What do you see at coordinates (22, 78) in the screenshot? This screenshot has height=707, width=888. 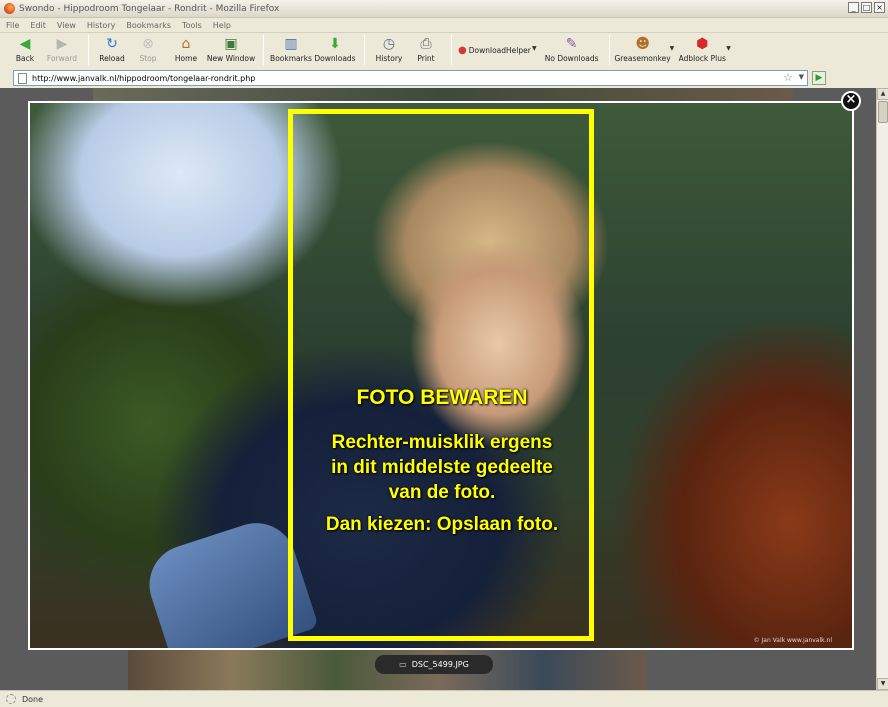 I see `page-icon` at bounding box center [22, 78].